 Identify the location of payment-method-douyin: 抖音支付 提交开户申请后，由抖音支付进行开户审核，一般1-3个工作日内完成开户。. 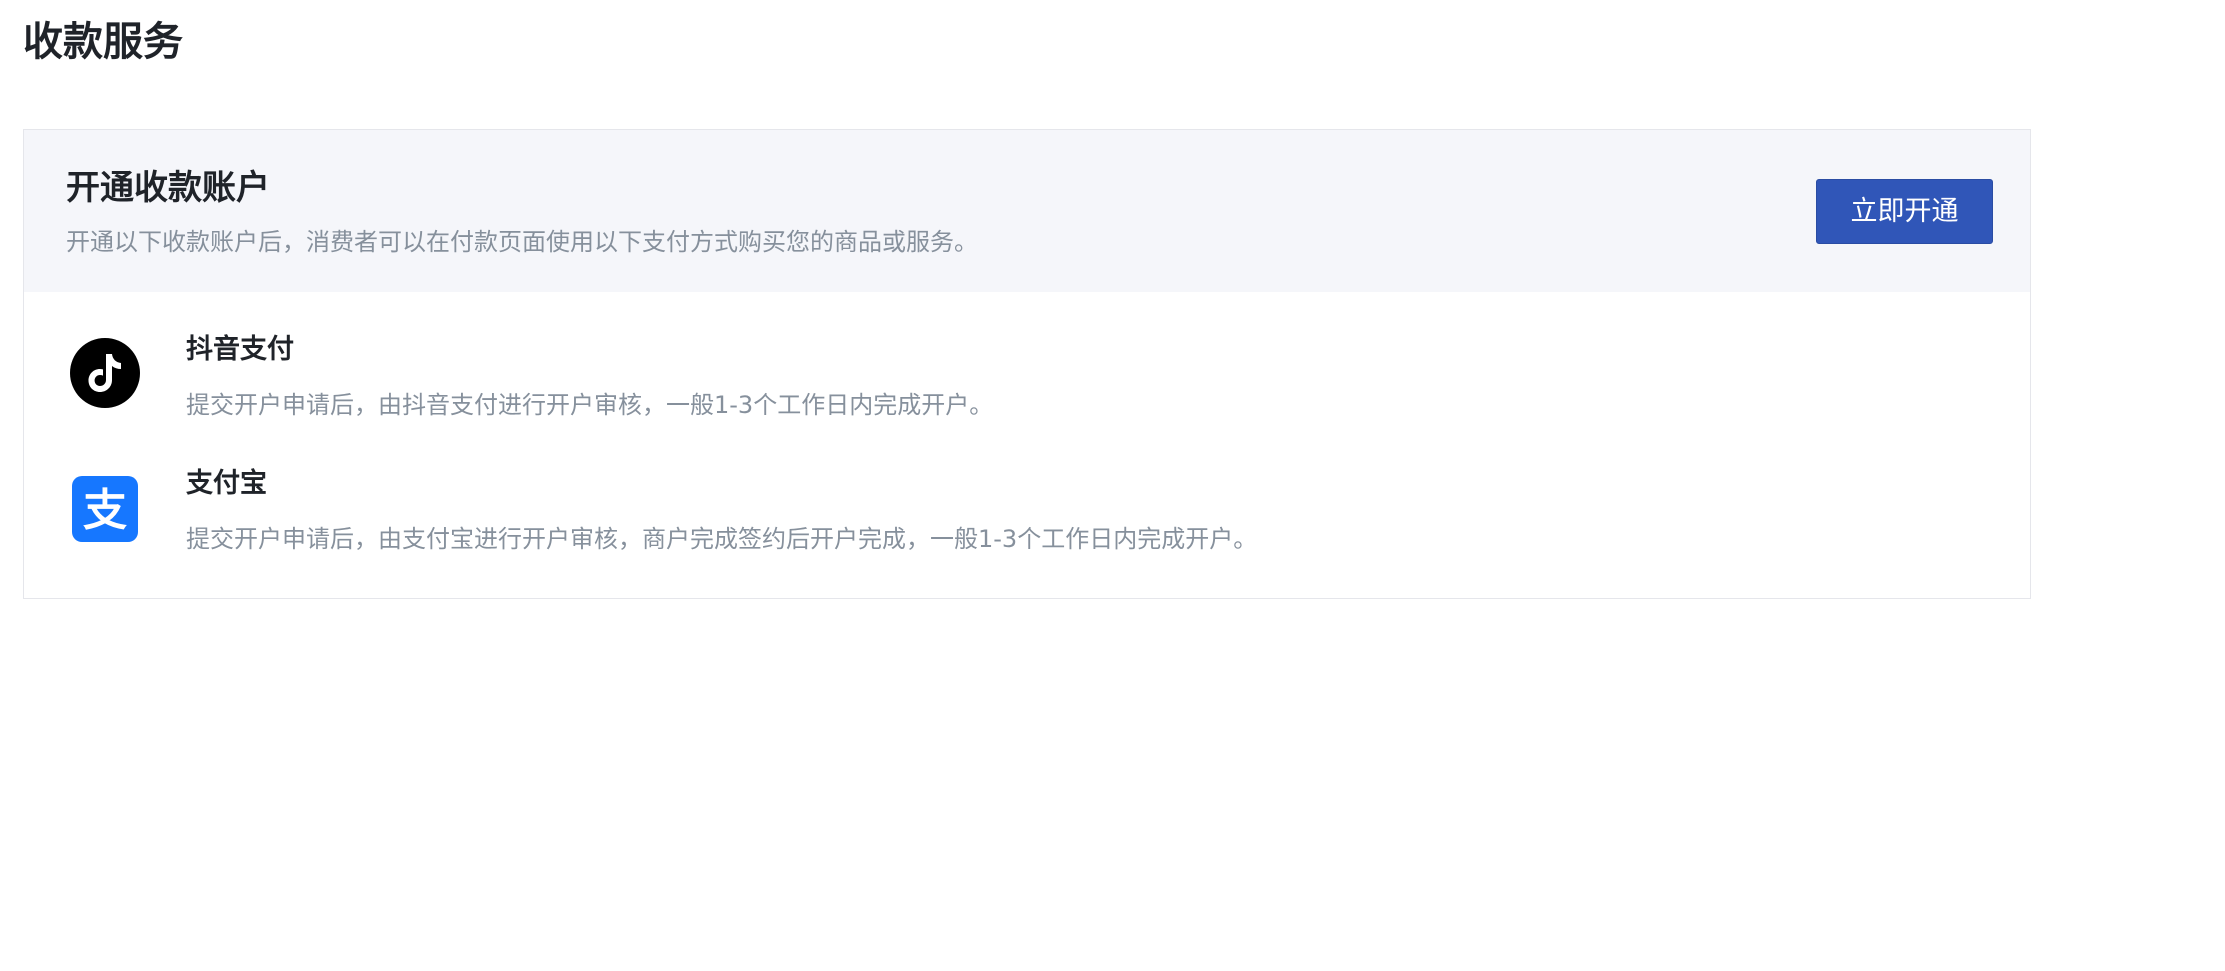
(1027, 355).